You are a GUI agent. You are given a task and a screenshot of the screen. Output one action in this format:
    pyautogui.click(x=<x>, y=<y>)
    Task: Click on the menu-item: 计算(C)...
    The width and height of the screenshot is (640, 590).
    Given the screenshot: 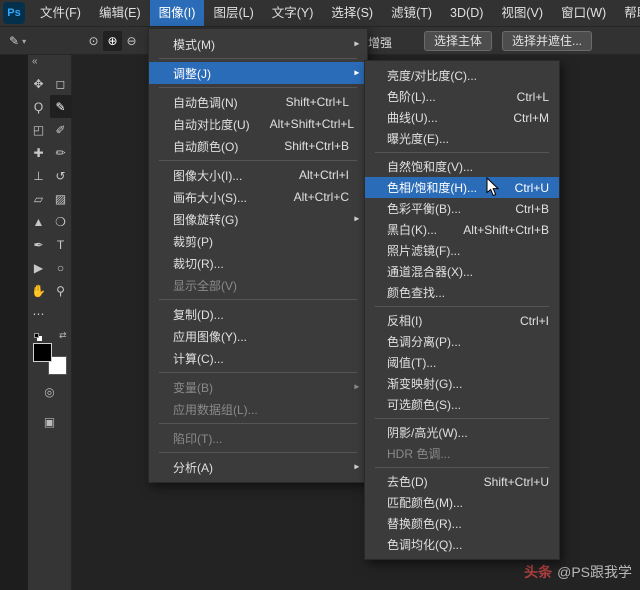 What is the action you would take?
    pyautogui.click(x=258, y=358)
    